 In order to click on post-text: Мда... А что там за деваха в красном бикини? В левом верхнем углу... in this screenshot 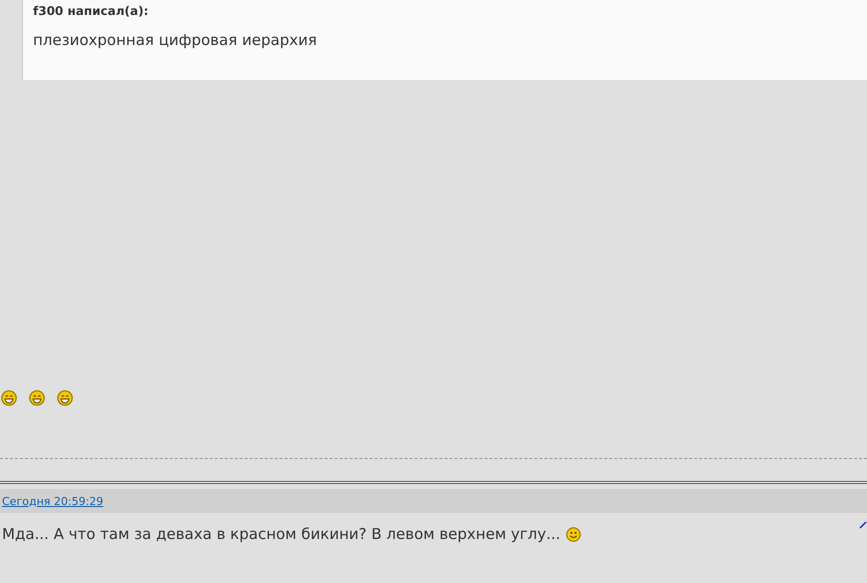, I will do `click(281, 534)`.